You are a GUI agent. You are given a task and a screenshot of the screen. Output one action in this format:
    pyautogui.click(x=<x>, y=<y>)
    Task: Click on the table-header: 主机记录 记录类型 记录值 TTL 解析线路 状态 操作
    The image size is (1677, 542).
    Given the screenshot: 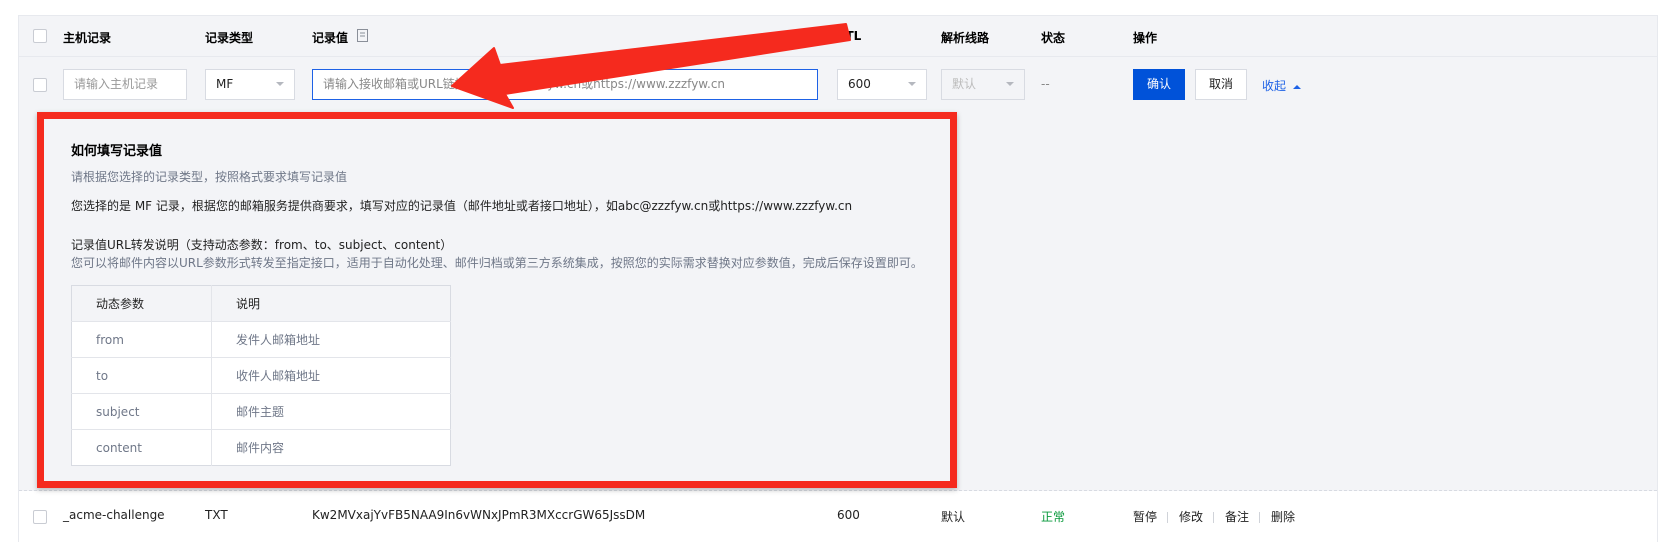 What is the action you would take?
    pyautogui.click(x=838, y=36)
    